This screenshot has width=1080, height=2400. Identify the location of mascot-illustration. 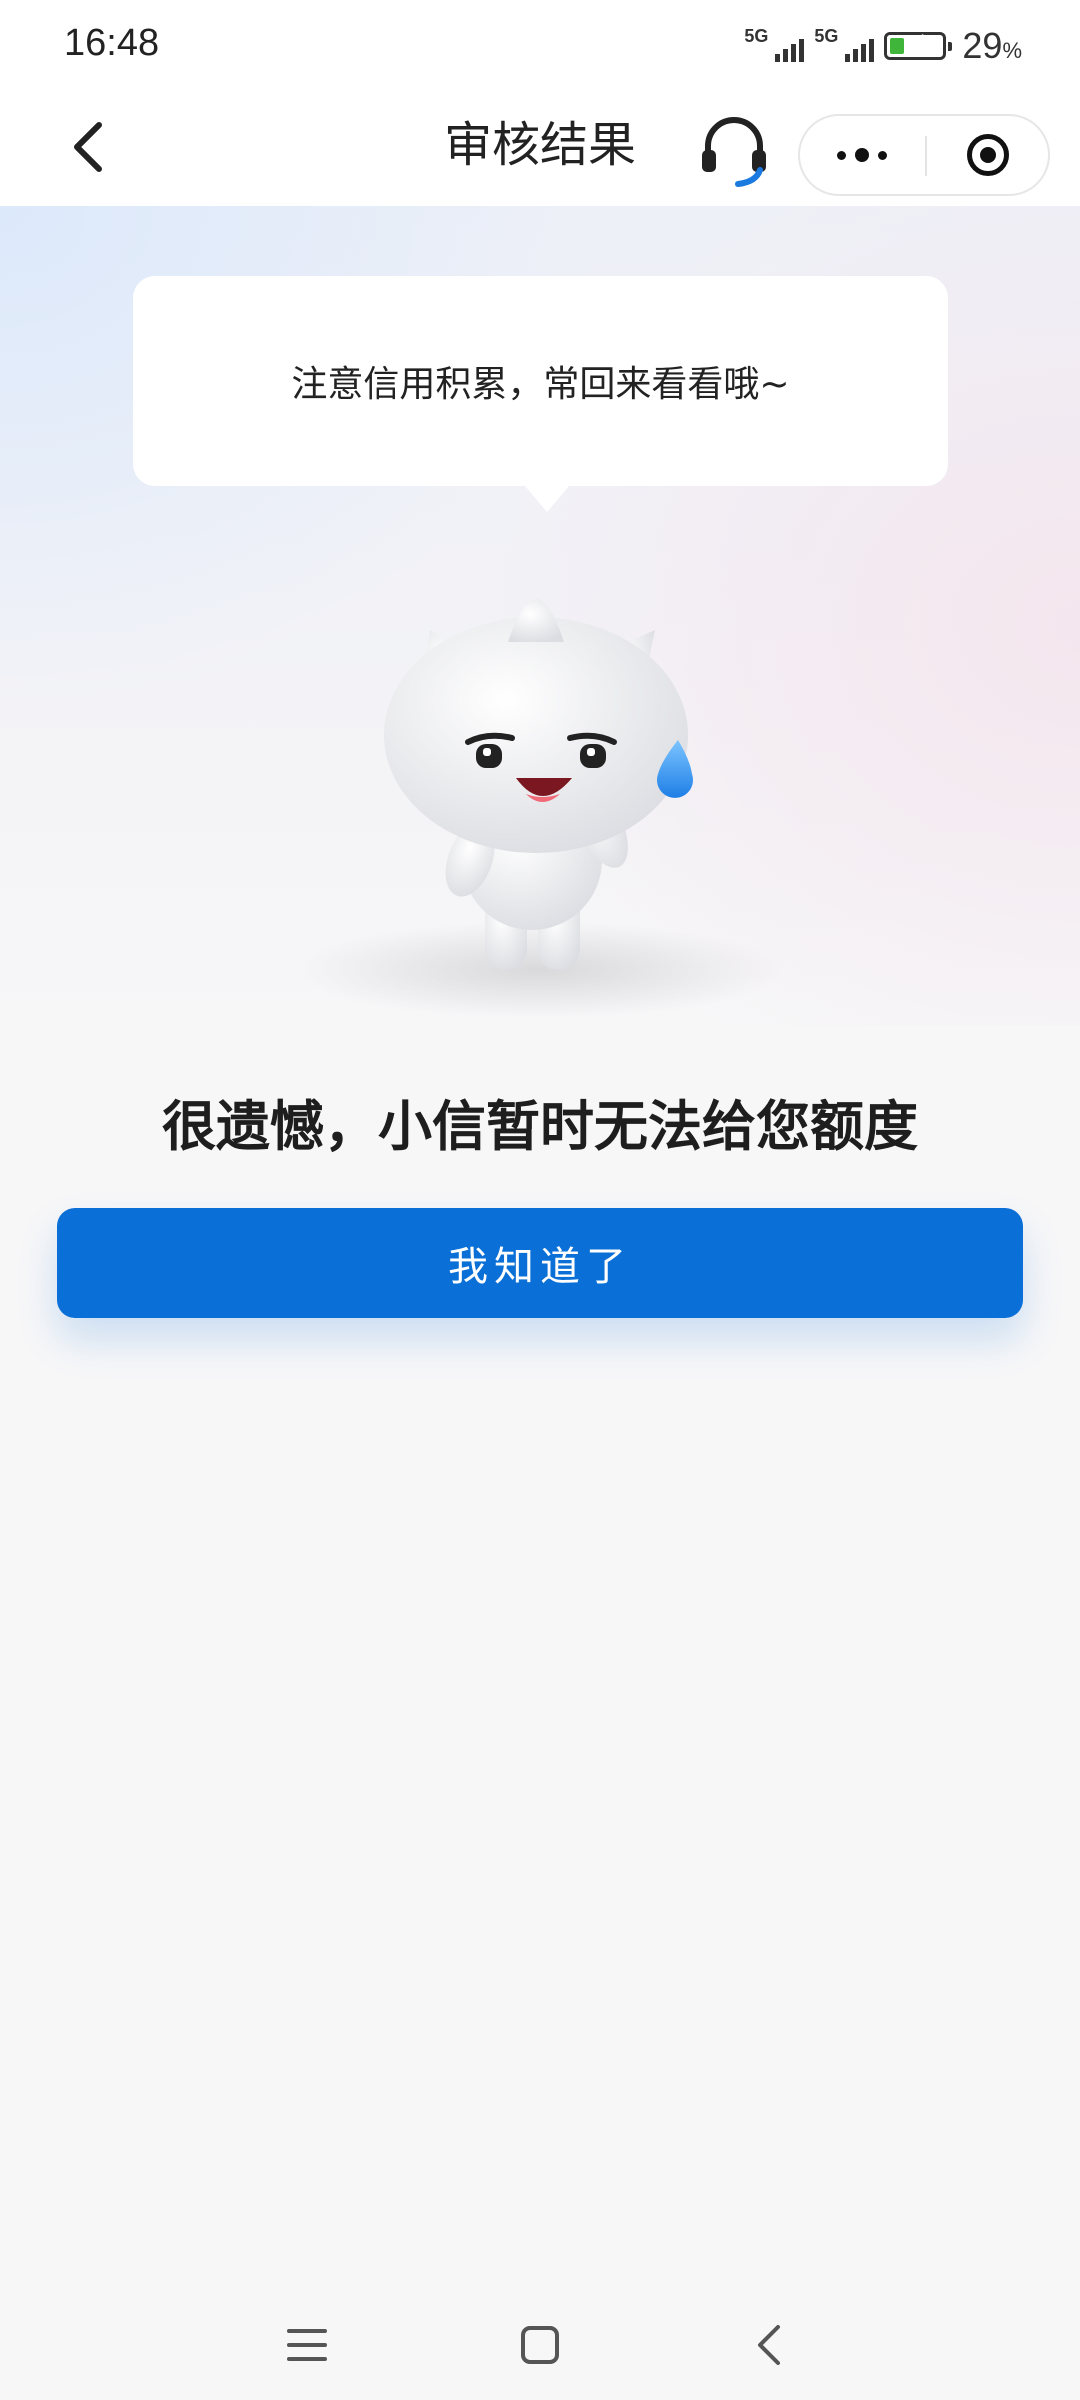
(540, 795).